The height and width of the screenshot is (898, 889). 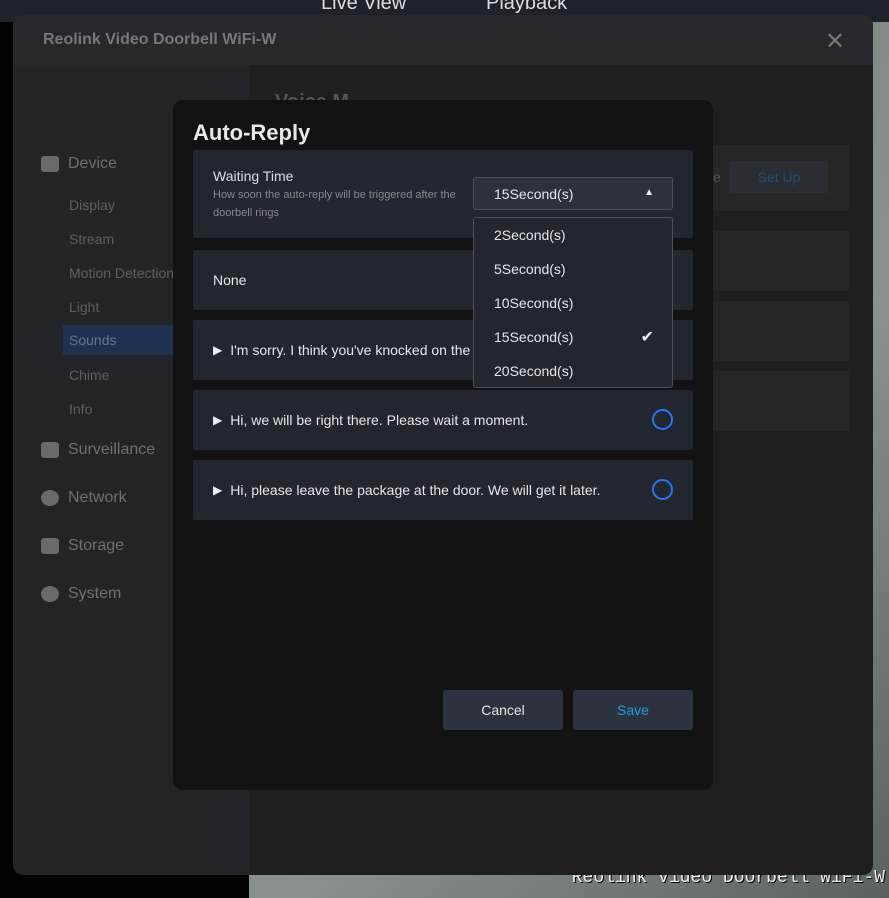 What do you see at coordinates (649, 192) in the screenshot?
I see `chevron-up-icon: ▲` at bounding box center [649, 192].